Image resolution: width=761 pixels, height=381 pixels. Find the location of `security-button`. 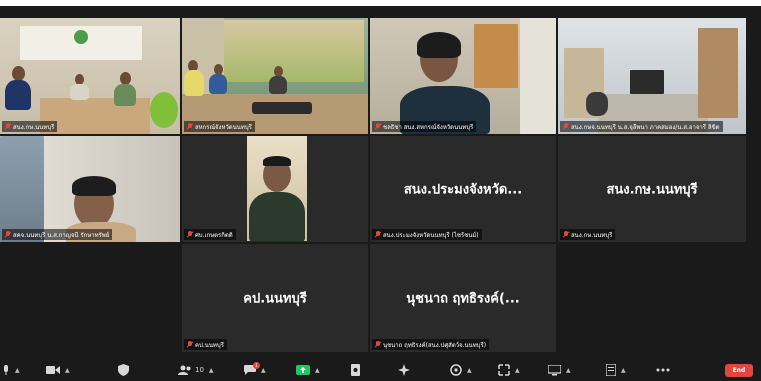

security-button is located at coordinates (123, 370).